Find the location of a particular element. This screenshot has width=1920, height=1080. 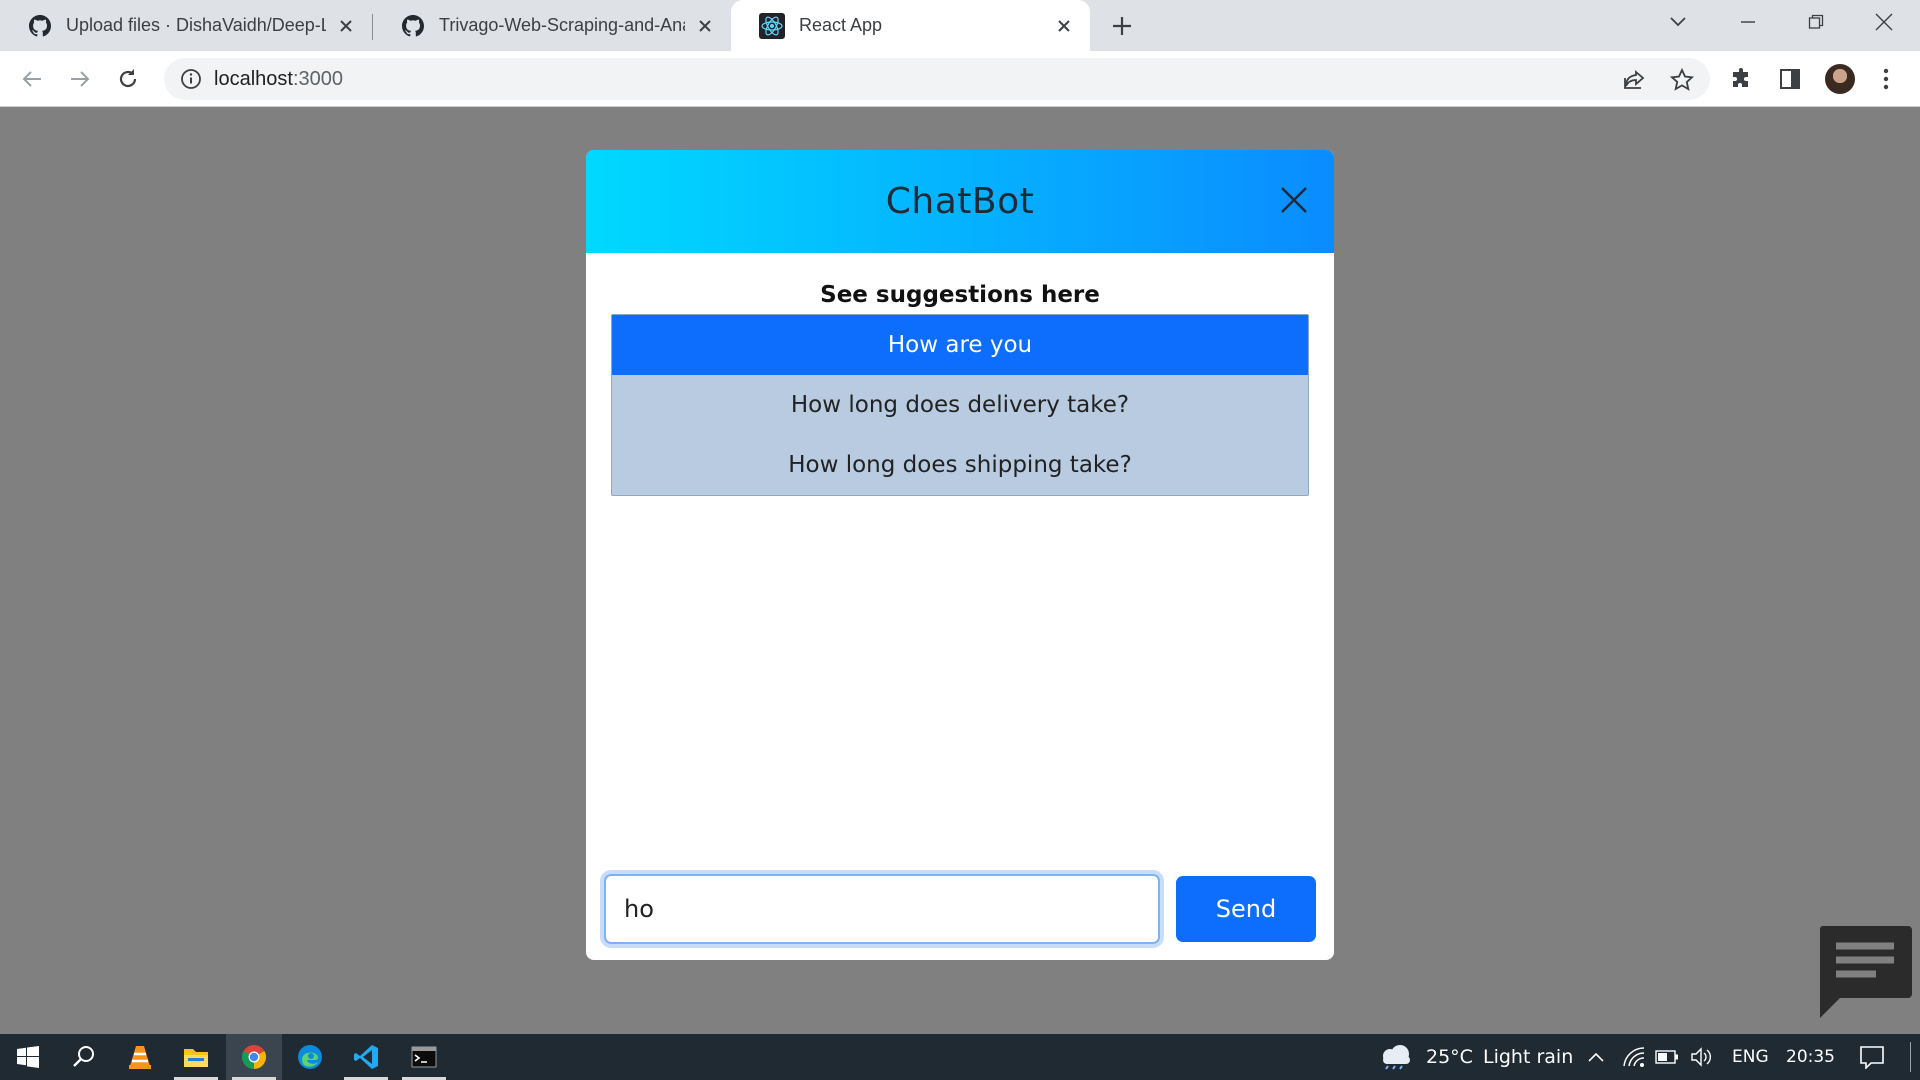

taskbar-edge is located at coordinates (310, 1057).